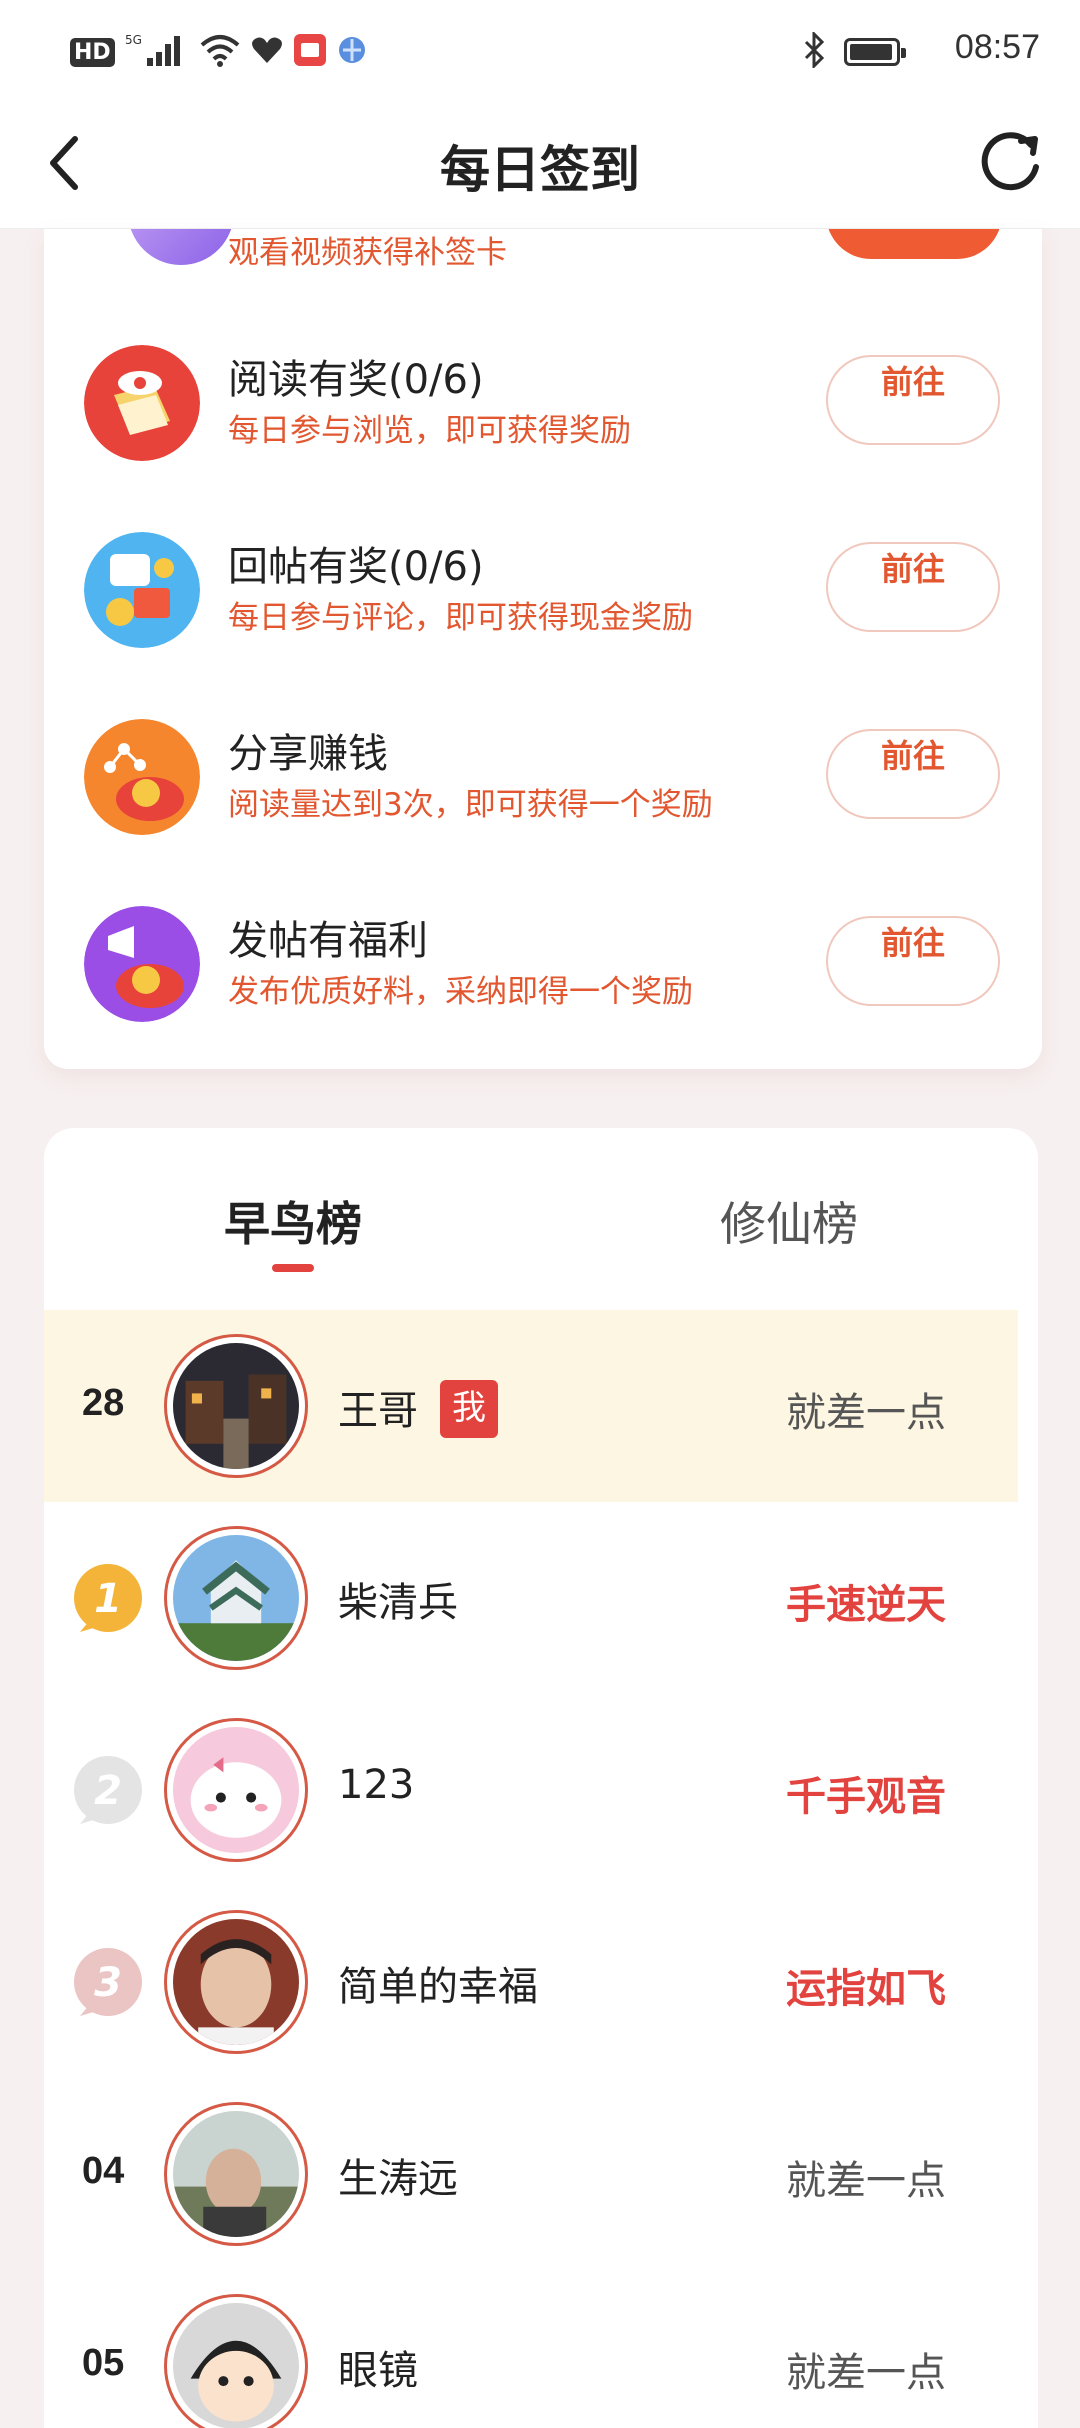 The image size is (1080, 2428). Describe the element at coordinates (540, 170) in the screenshot. I see `page-title: 每日签到` at that location.